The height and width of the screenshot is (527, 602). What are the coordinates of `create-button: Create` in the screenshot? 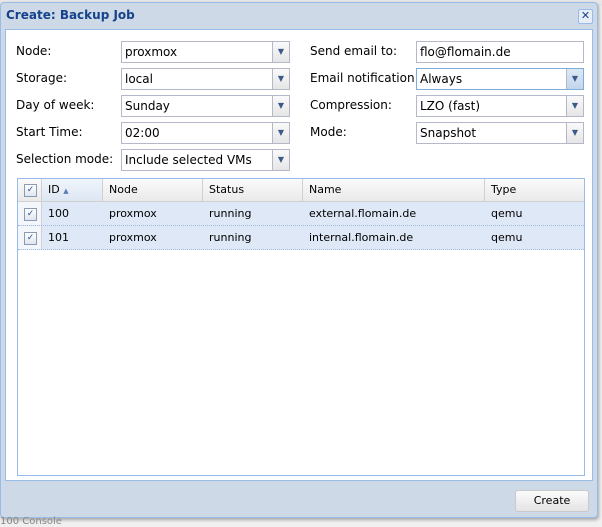 It's located at (552, 501).